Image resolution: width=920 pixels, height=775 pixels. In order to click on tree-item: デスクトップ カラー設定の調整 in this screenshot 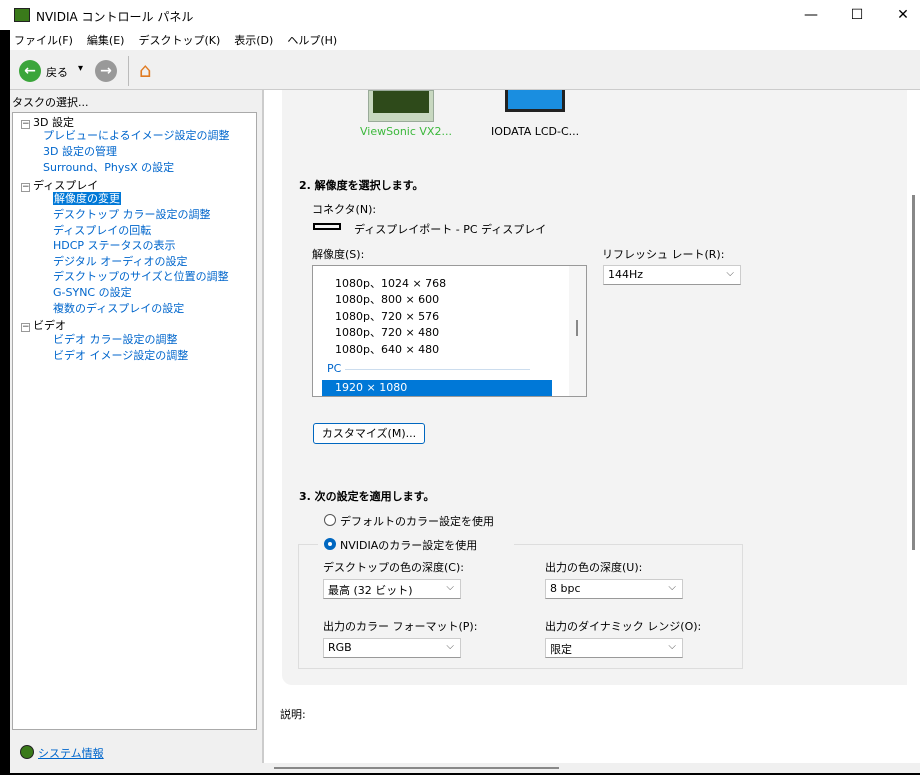, I will do `click(132, 214)`.